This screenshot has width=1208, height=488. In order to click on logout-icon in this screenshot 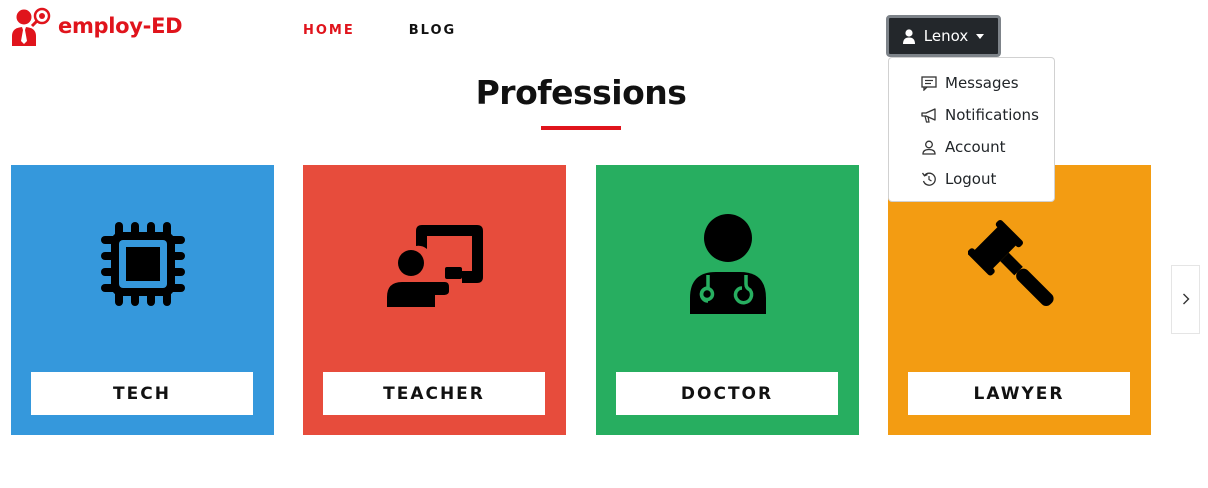, I will do `click(929, 179)`.